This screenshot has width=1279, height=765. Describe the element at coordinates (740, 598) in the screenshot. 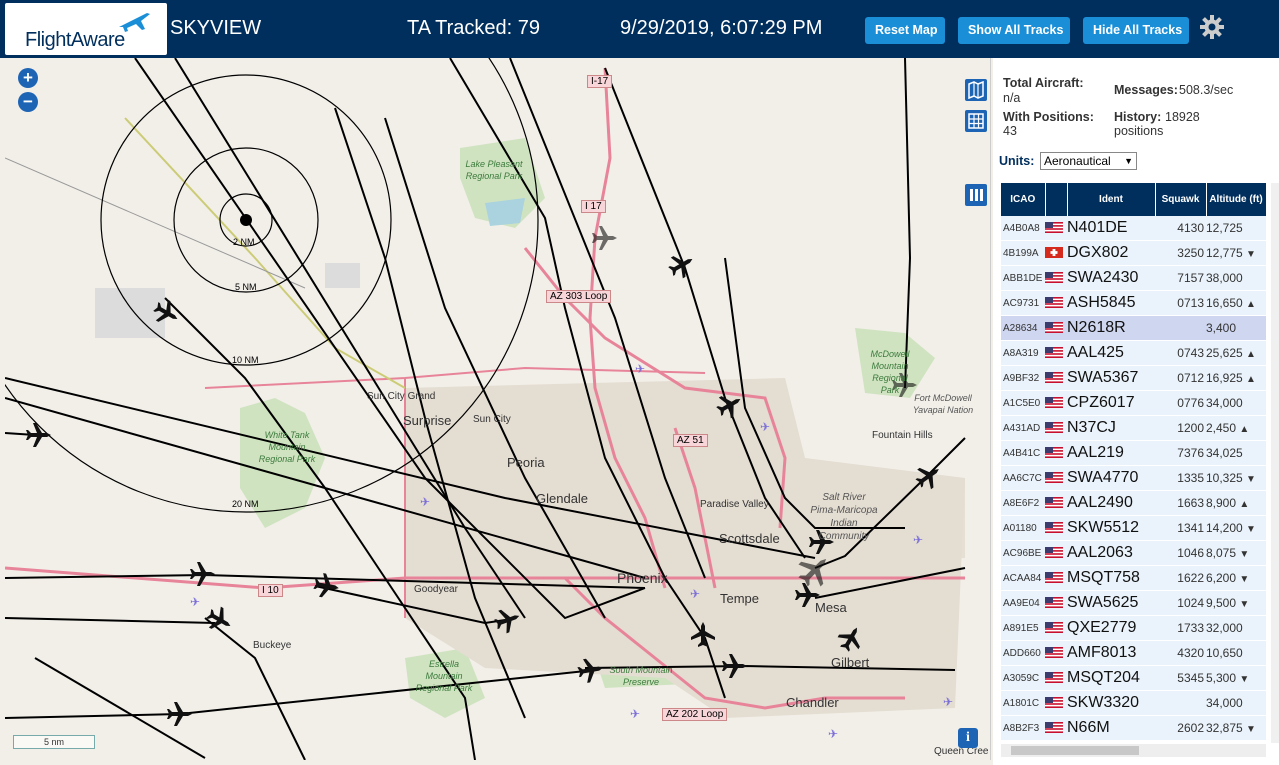

I see `place-label: Tempe` at that location.